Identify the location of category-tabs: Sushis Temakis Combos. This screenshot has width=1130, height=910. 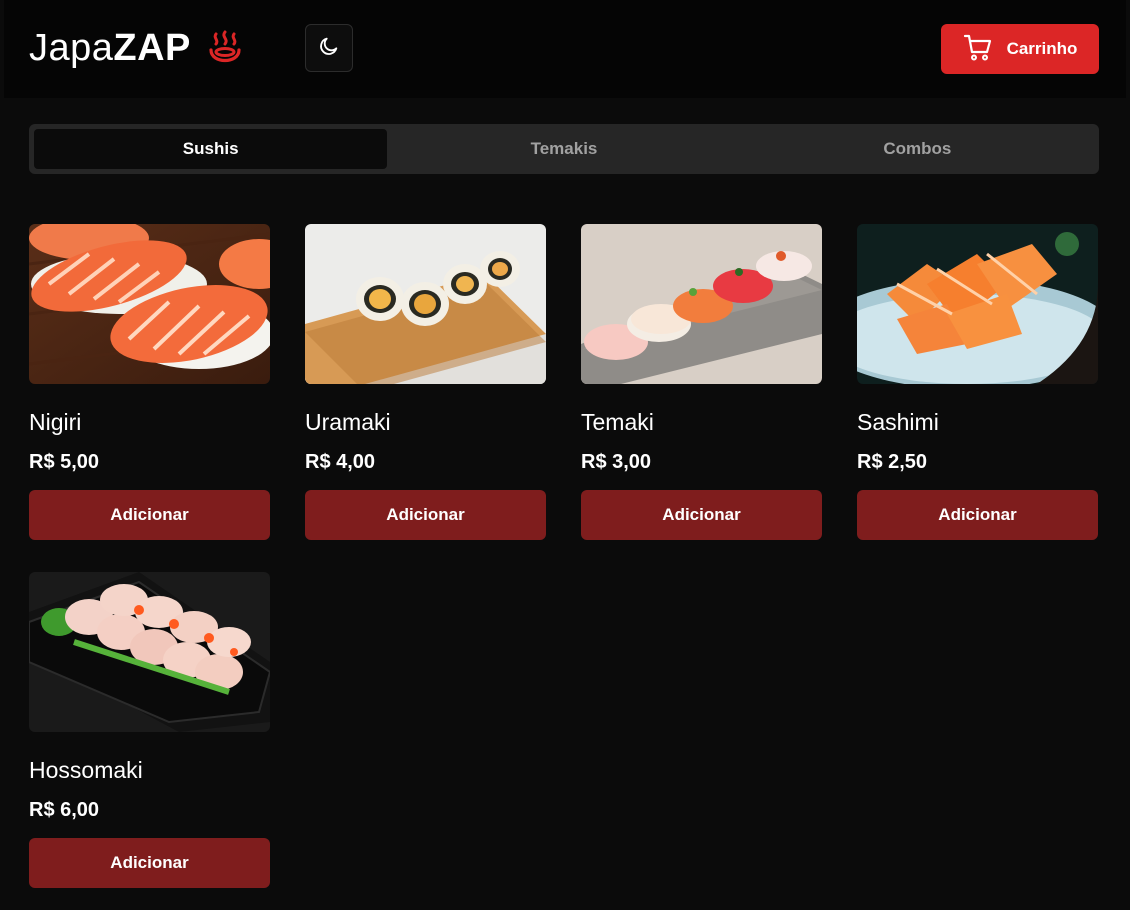
(564, 149).